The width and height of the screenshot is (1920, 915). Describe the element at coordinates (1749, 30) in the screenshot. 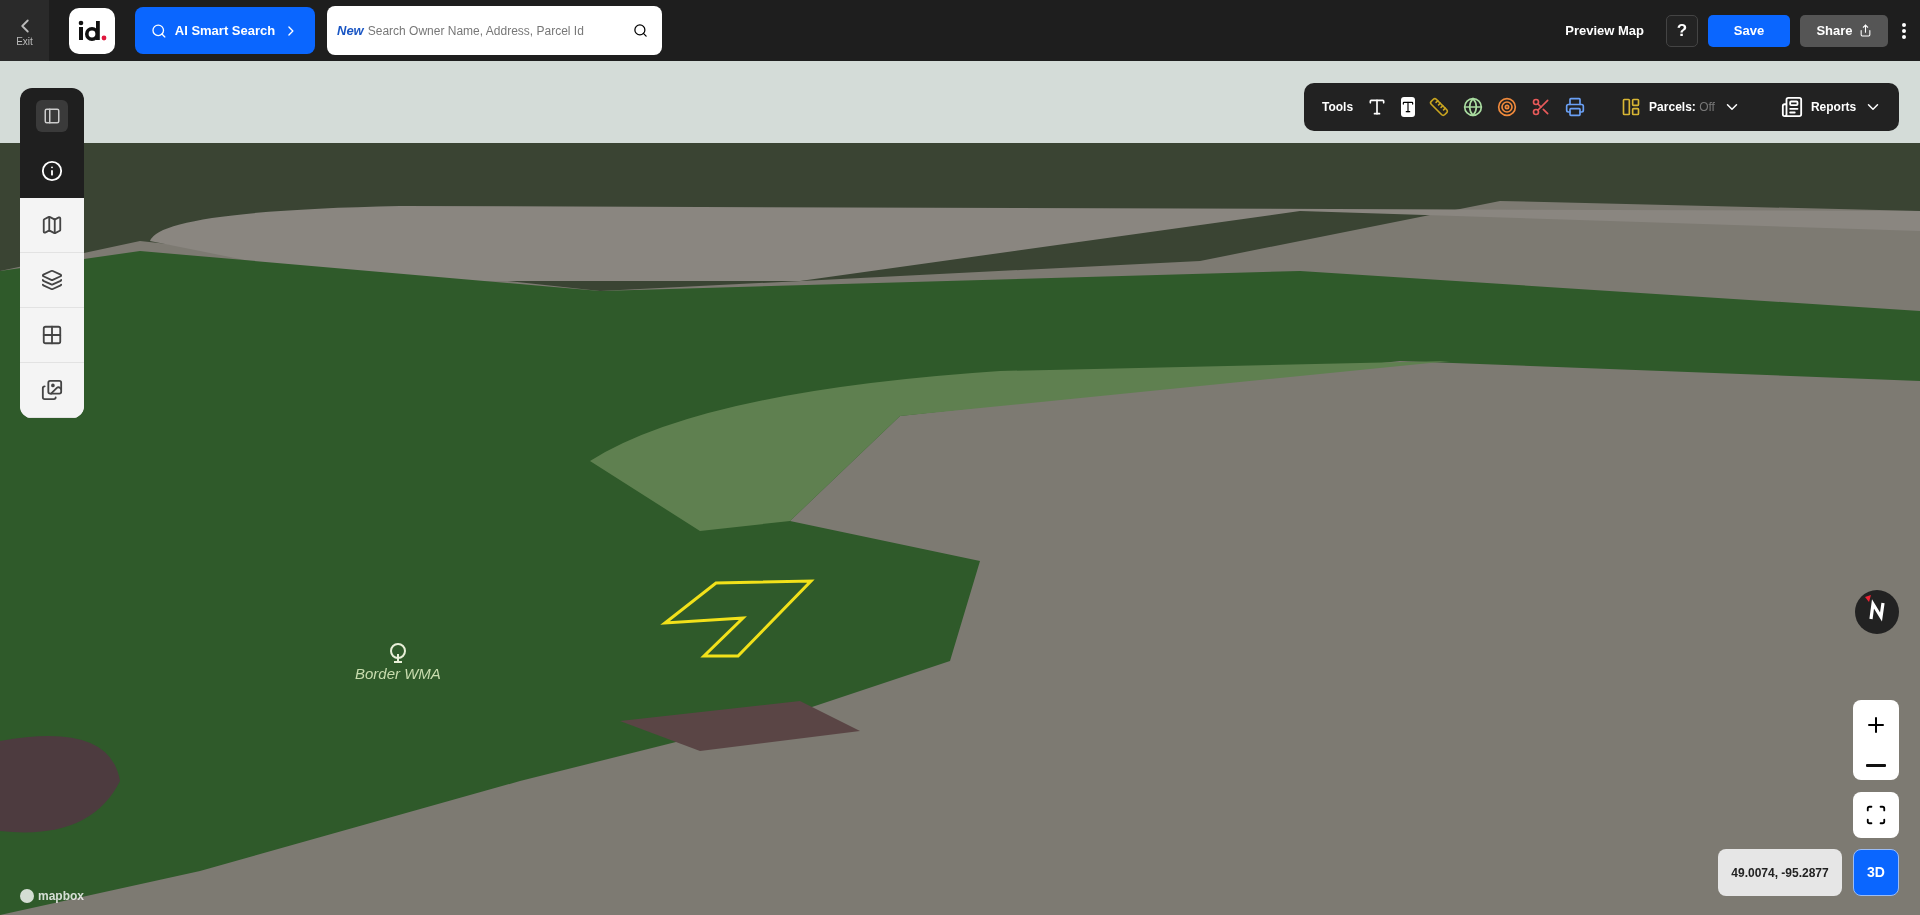

I see `save-button: Save` at that location.